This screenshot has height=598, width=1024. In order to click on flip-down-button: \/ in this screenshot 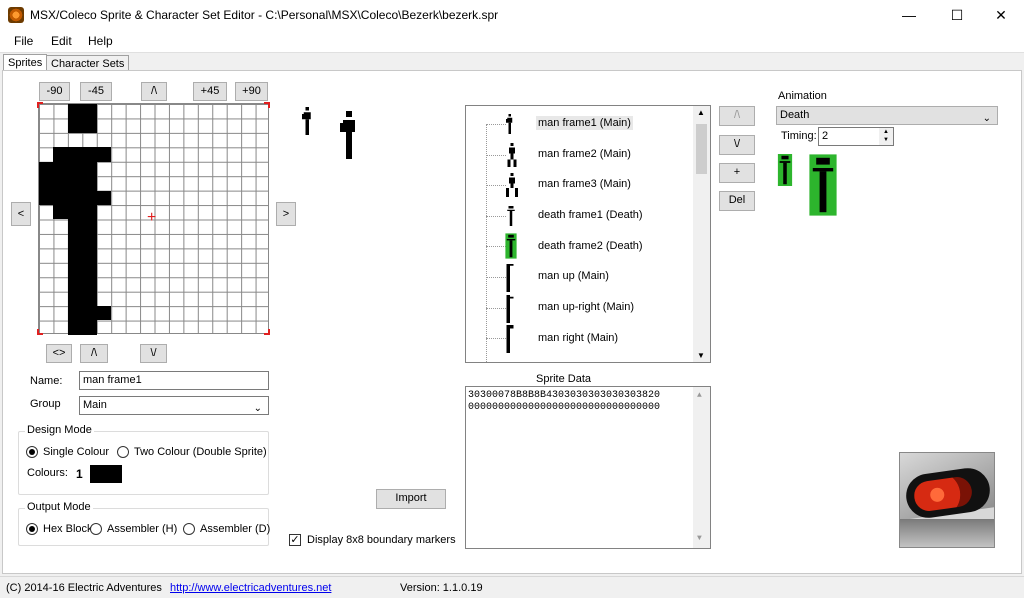, I will do `click(153, 353)`.